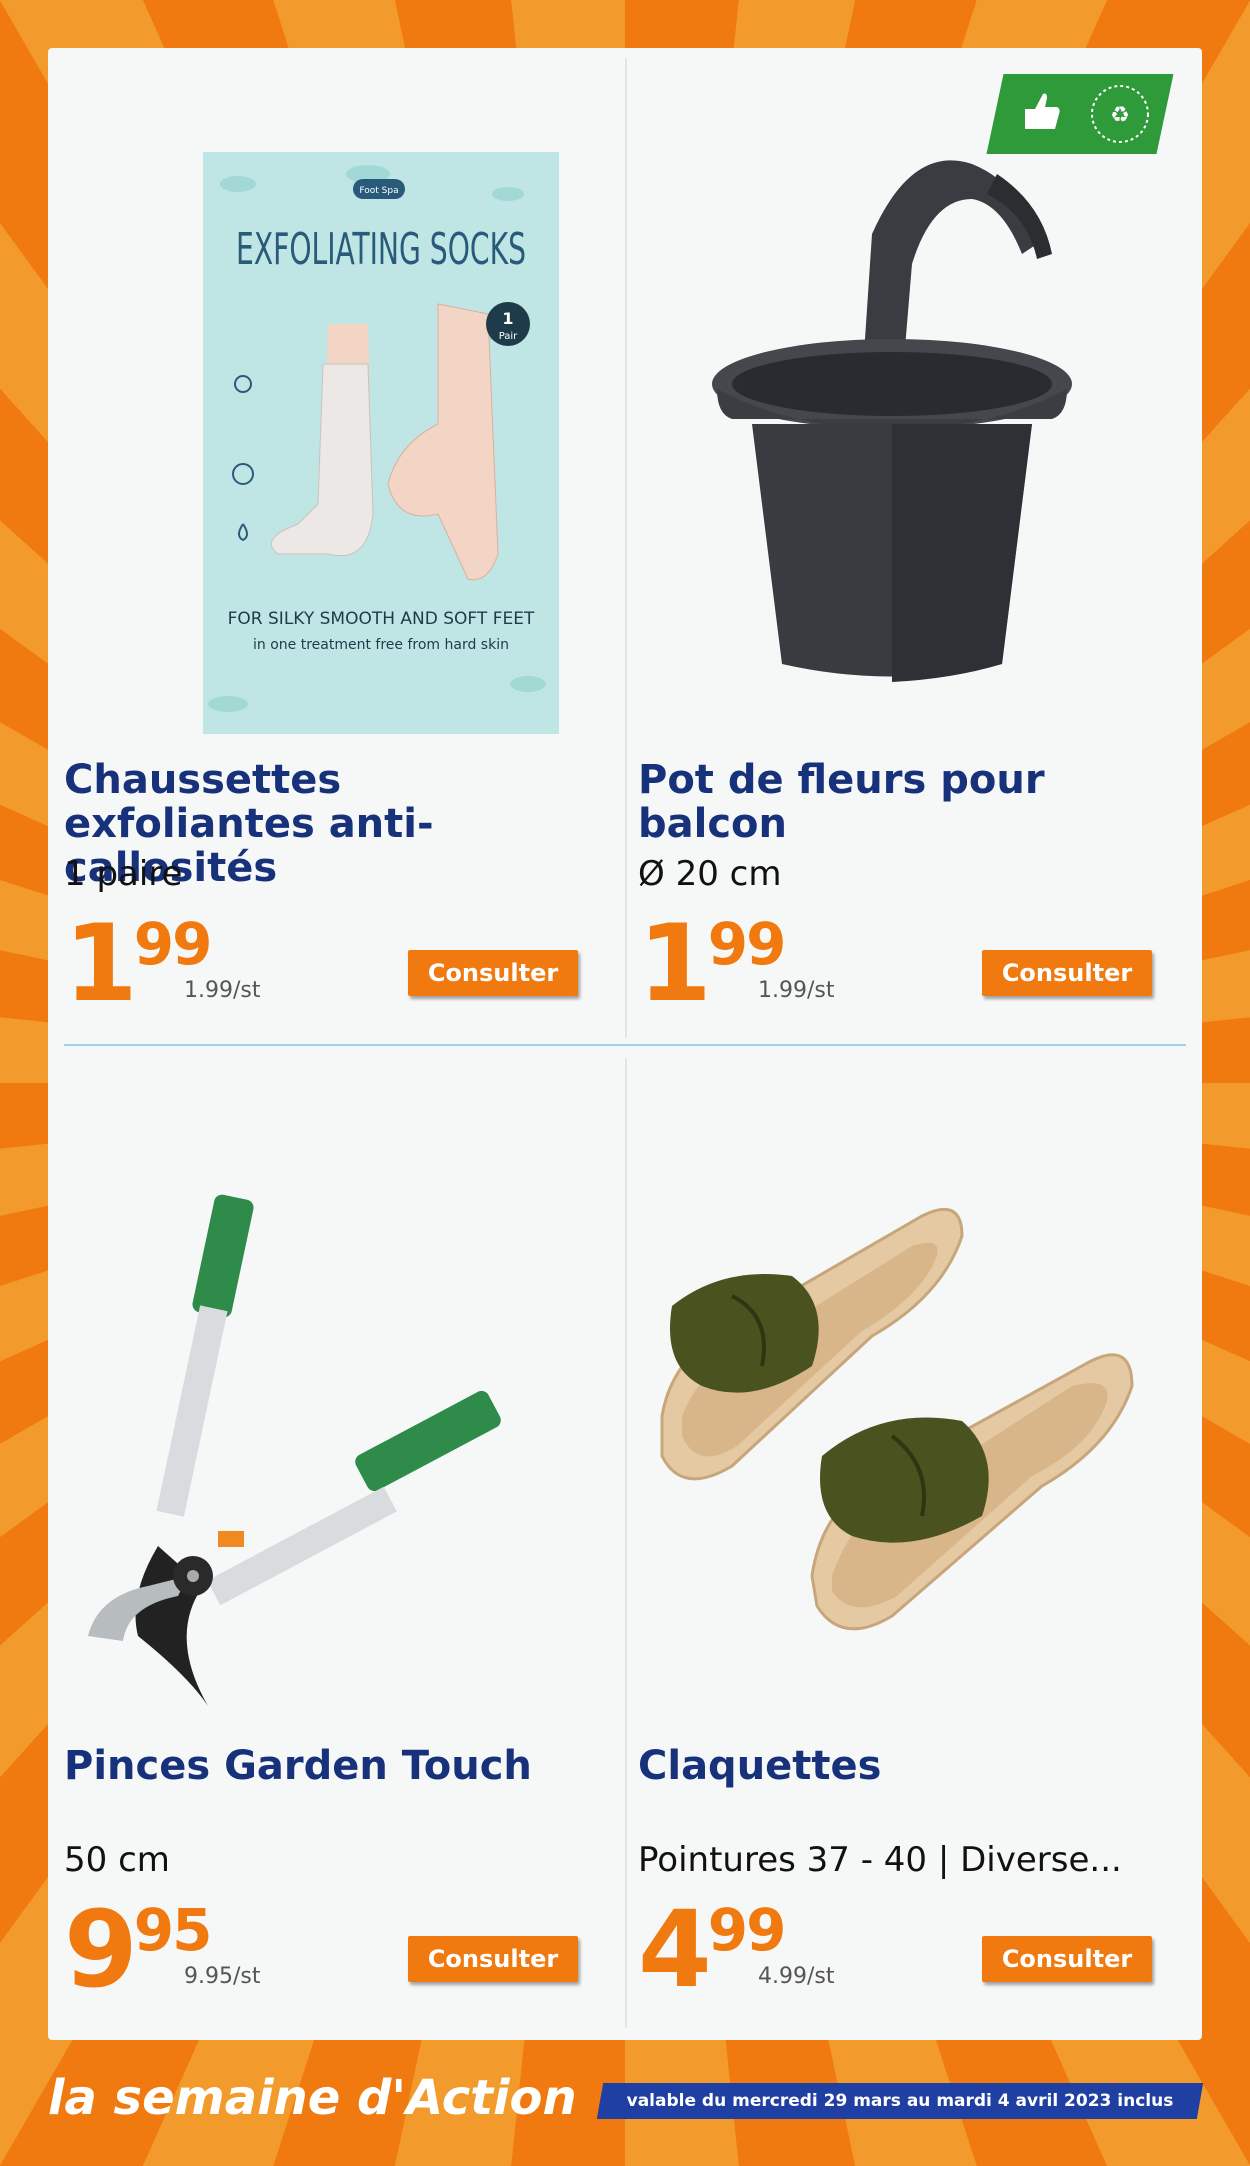 Image resolution: width=1250 pixels, height=2166 pixels. What do you see at coordinates (298, 1766) in the screenshot?
I see `product-title: Pinces Garden Touch` at bounding box center [298, 1766].